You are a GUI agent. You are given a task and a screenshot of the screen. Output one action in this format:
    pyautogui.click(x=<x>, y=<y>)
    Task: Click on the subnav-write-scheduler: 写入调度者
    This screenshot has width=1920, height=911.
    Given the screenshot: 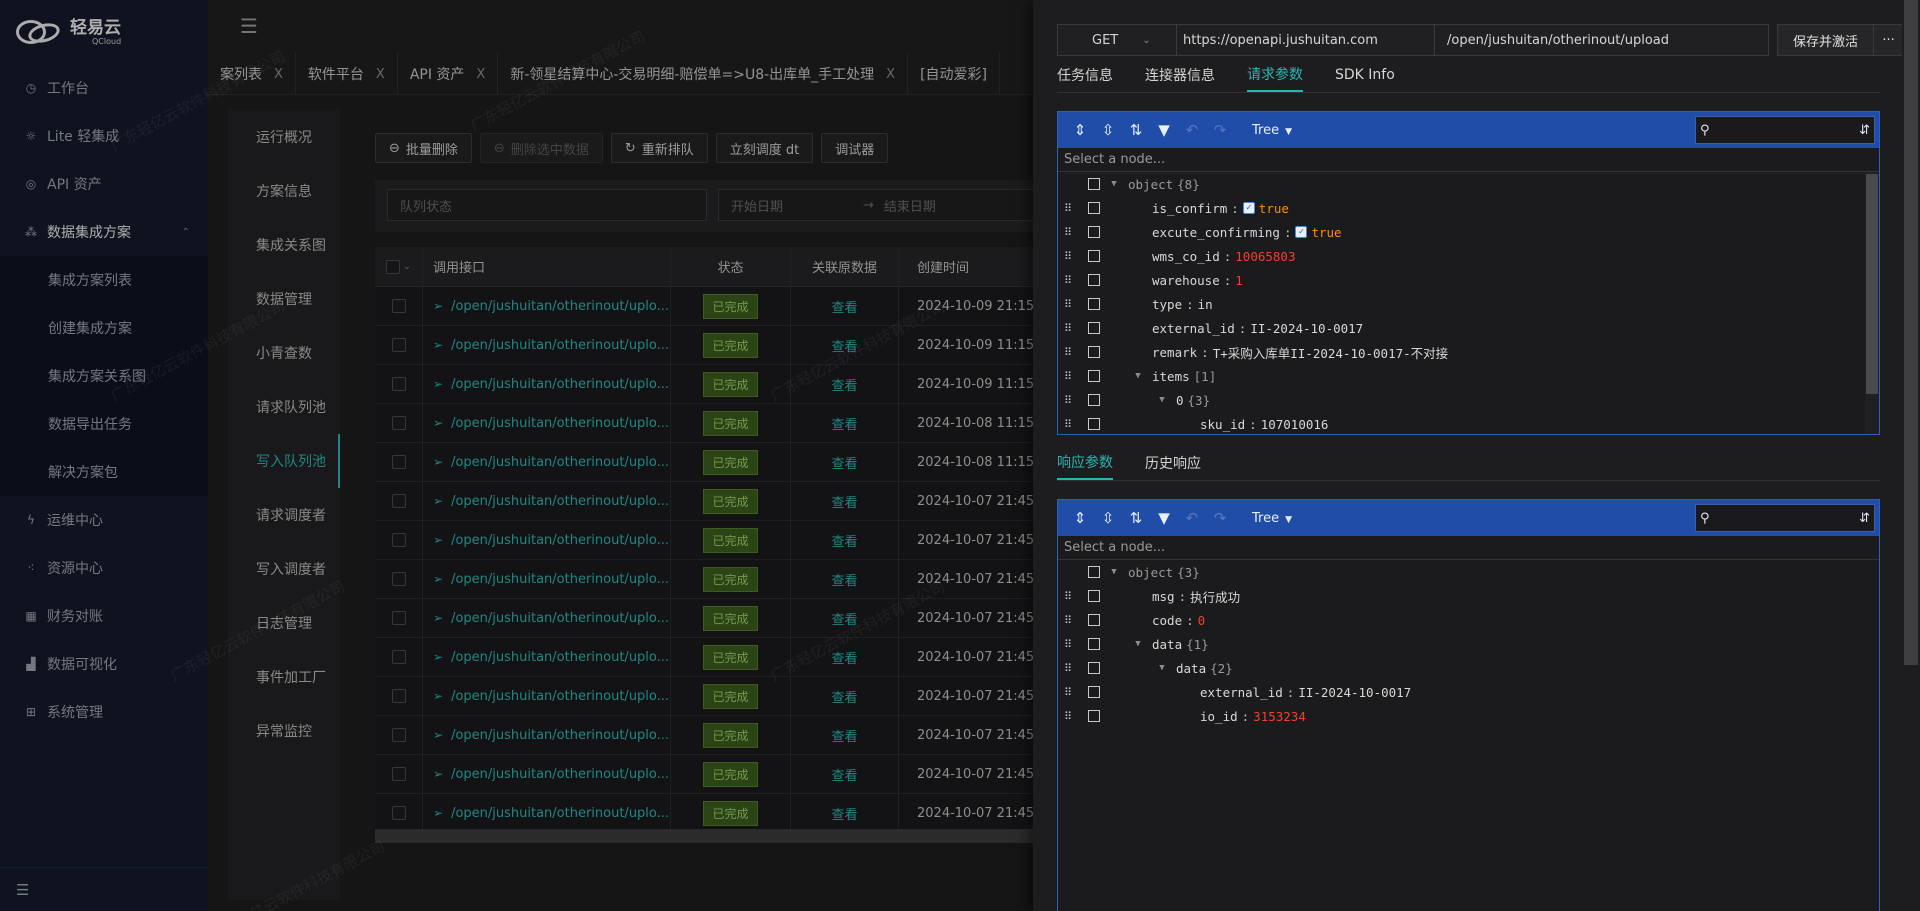 What is the action you would take?
    pyautogui.click(x=284, y=569)
    